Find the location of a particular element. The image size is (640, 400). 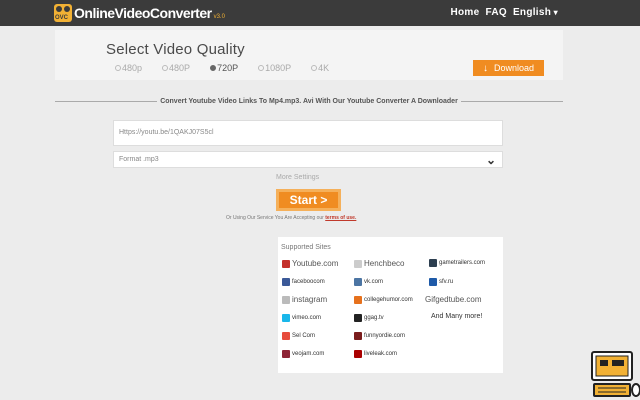

site-youtube: Youtube.com is located at coordinates (310, 263).